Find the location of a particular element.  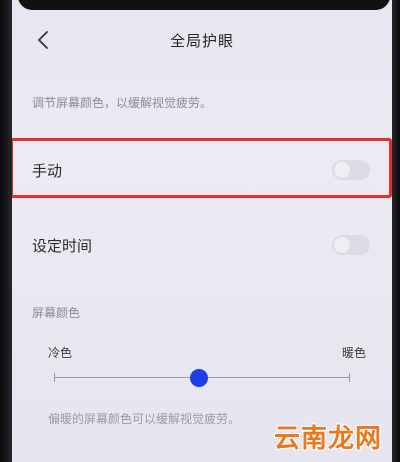

color-temperature-slider is located at coordinates (202, 378).